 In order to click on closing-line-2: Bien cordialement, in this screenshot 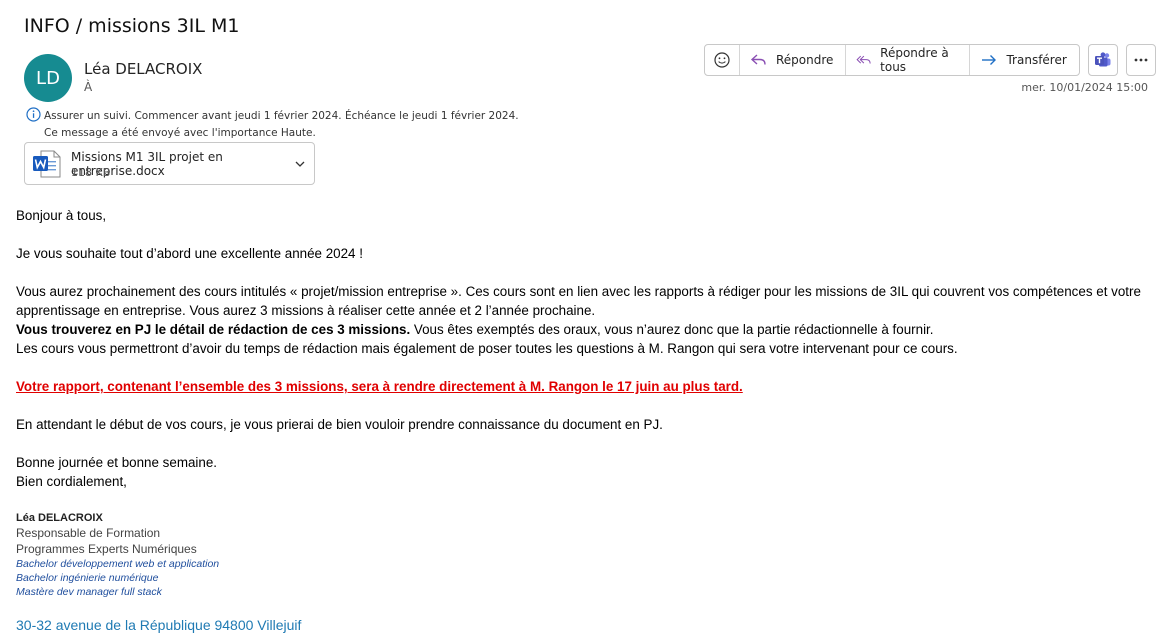, I will do `click(71, 481)`.